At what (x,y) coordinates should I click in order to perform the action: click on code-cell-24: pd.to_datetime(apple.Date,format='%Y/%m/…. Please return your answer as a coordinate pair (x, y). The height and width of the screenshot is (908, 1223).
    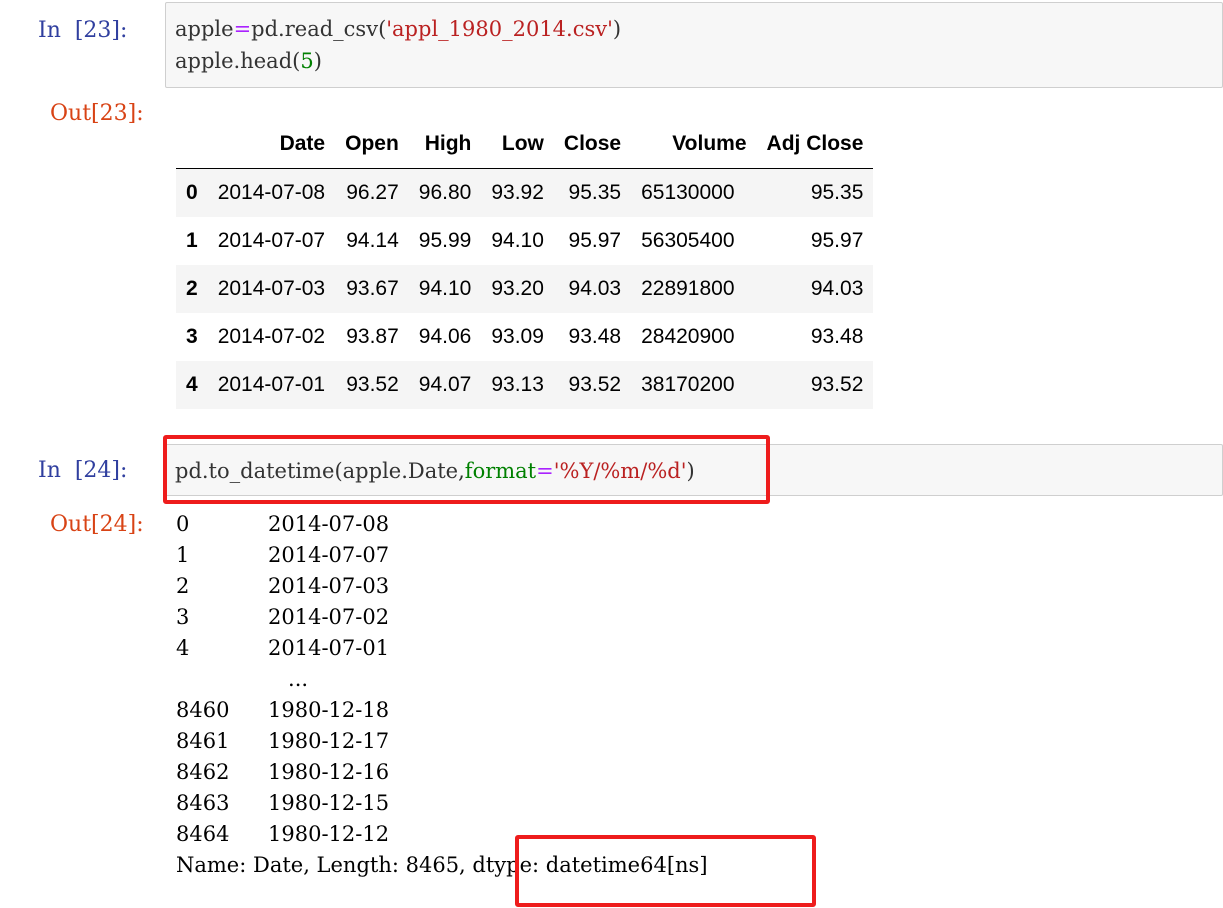
    Looking at the image, I should click on (694, 470).